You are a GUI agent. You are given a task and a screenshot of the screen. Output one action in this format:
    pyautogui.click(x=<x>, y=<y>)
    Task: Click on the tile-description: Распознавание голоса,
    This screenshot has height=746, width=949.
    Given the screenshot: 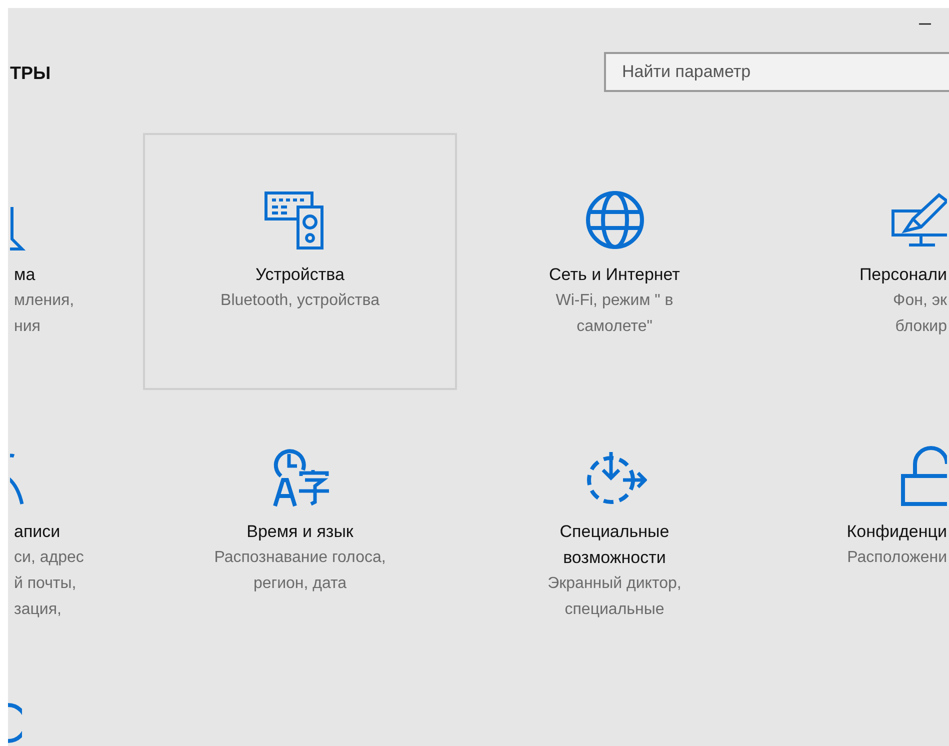 What is the action you would take?
    pyautogui.click(x=300, y=558)
    